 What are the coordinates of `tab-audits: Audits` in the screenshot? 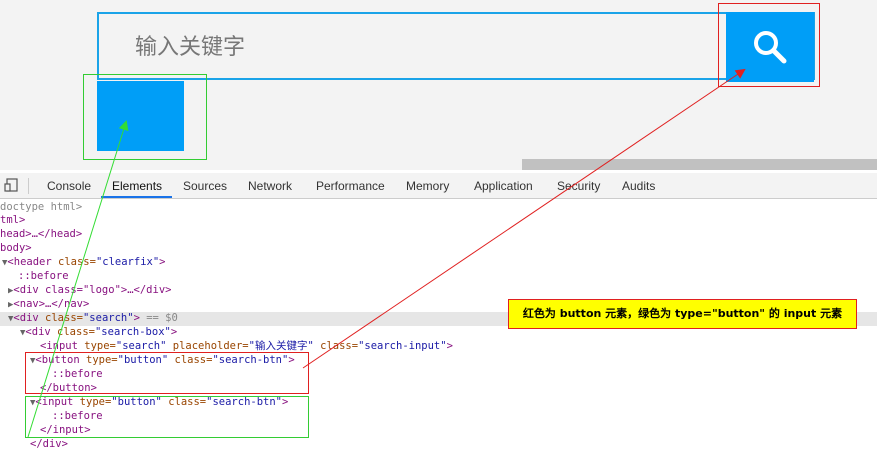 It's located at (638, 185).